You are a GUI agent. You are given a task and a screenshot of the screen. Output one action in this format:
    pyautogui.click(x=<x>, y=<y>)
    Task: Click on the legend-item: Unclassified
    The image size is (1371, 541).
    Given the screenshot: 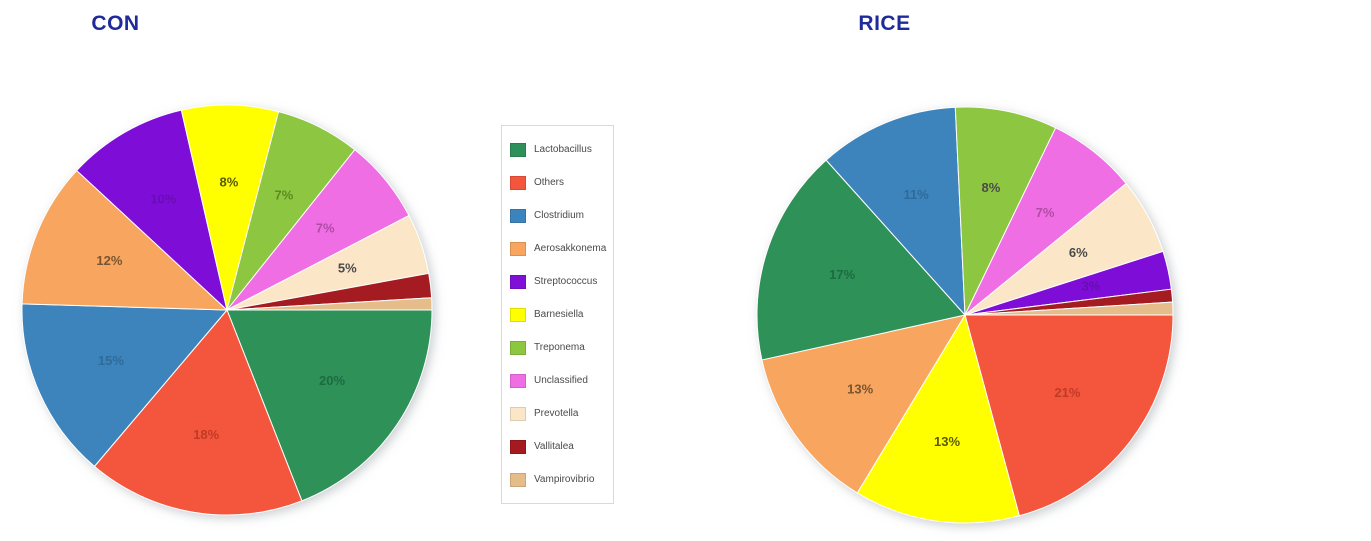 What is the action you would take?
    pyautogui.click(x=557, y=380)
    